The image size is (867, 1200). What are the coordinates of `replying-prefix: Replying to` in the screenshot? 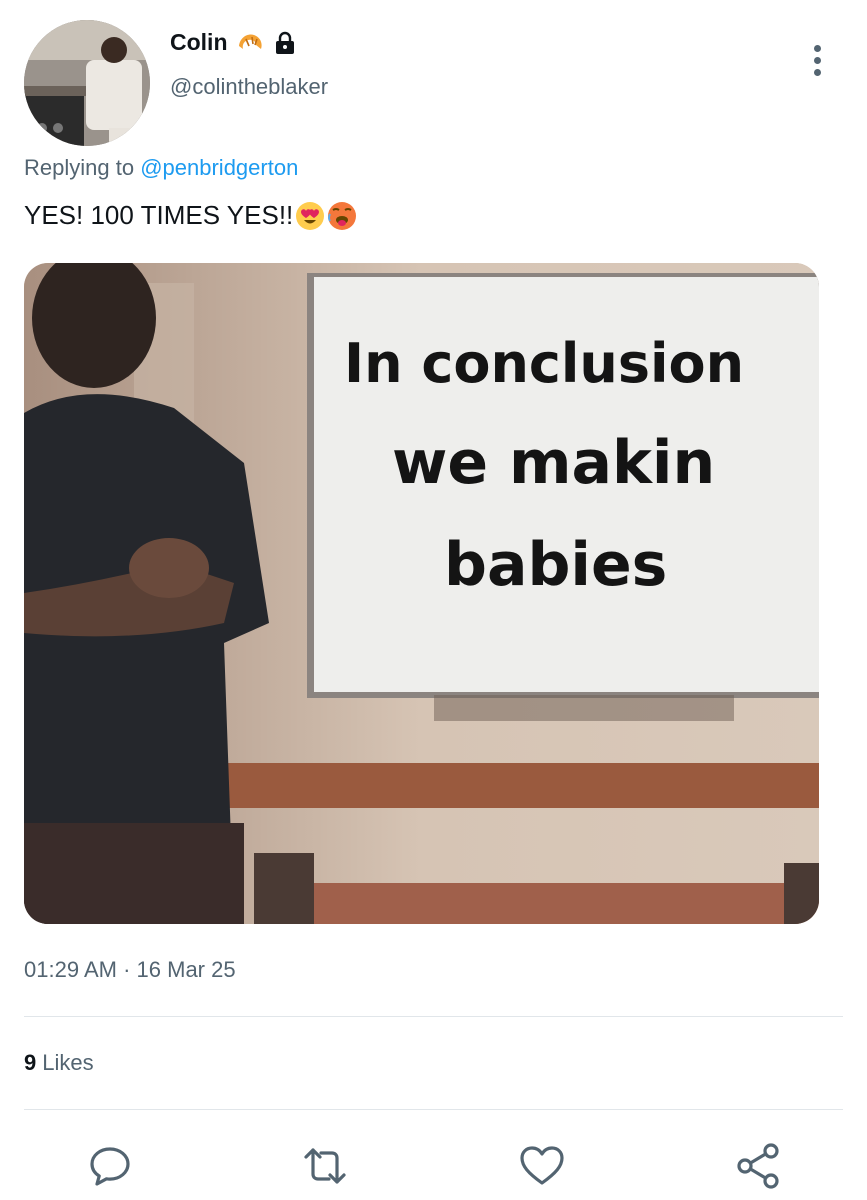 It's located at (79, 167).